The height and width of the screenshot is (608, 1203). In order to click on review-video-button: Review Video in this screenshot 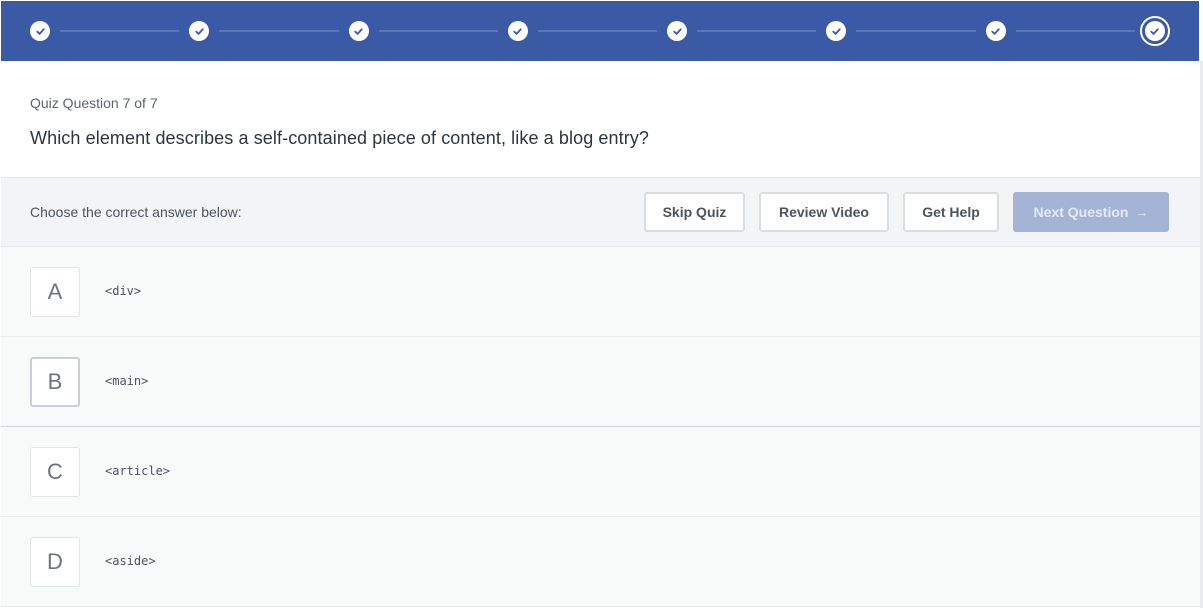, I will do `click(824, 212)`.